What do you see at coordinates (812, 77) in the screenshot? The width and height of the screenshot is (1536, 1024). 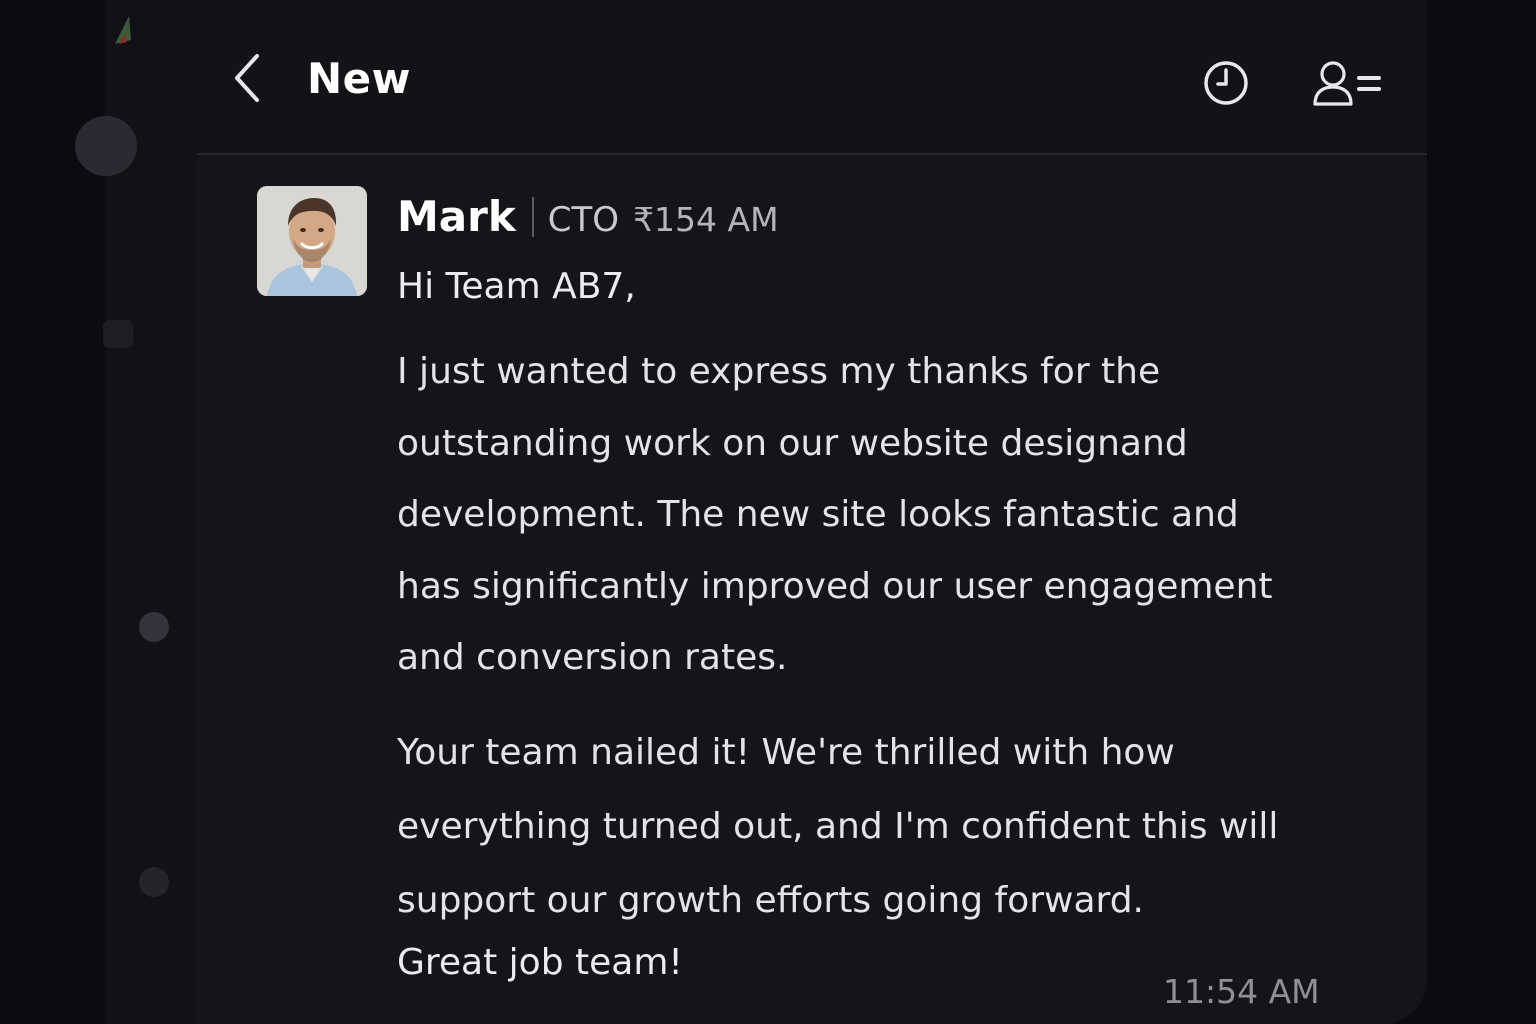 I see `conversation-header: New` at bounding box center [812, 77].